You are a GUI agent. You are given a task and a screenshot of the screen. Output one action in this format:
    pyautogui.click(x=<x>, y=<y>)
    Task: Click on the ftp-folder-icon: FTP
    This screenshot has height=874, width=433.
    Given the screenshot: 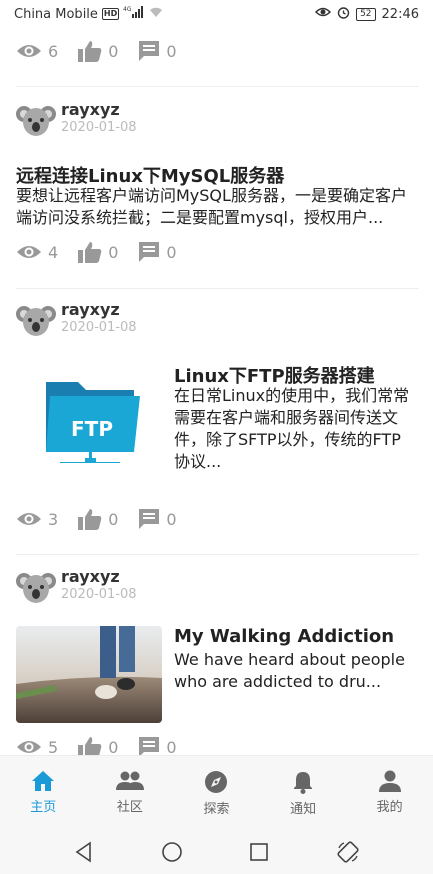 What is the action you would take?
    pyautogui.click(x=93, y=422)
    